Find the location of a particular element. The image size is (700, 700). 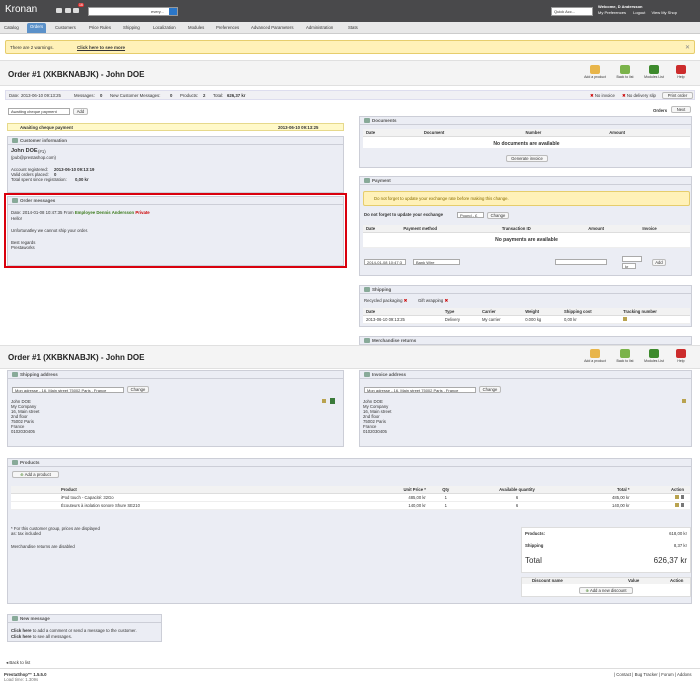

add-comment-link: Click here is located at coordinates (21, 630).